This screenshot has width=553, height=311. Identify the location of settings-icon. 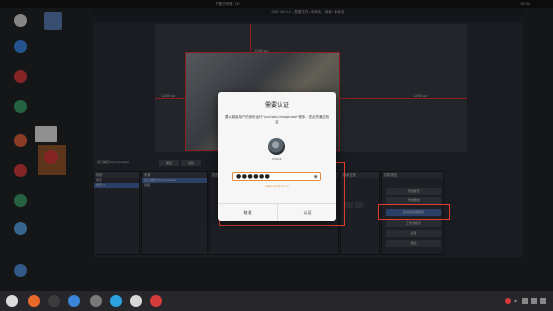
(96, 301).